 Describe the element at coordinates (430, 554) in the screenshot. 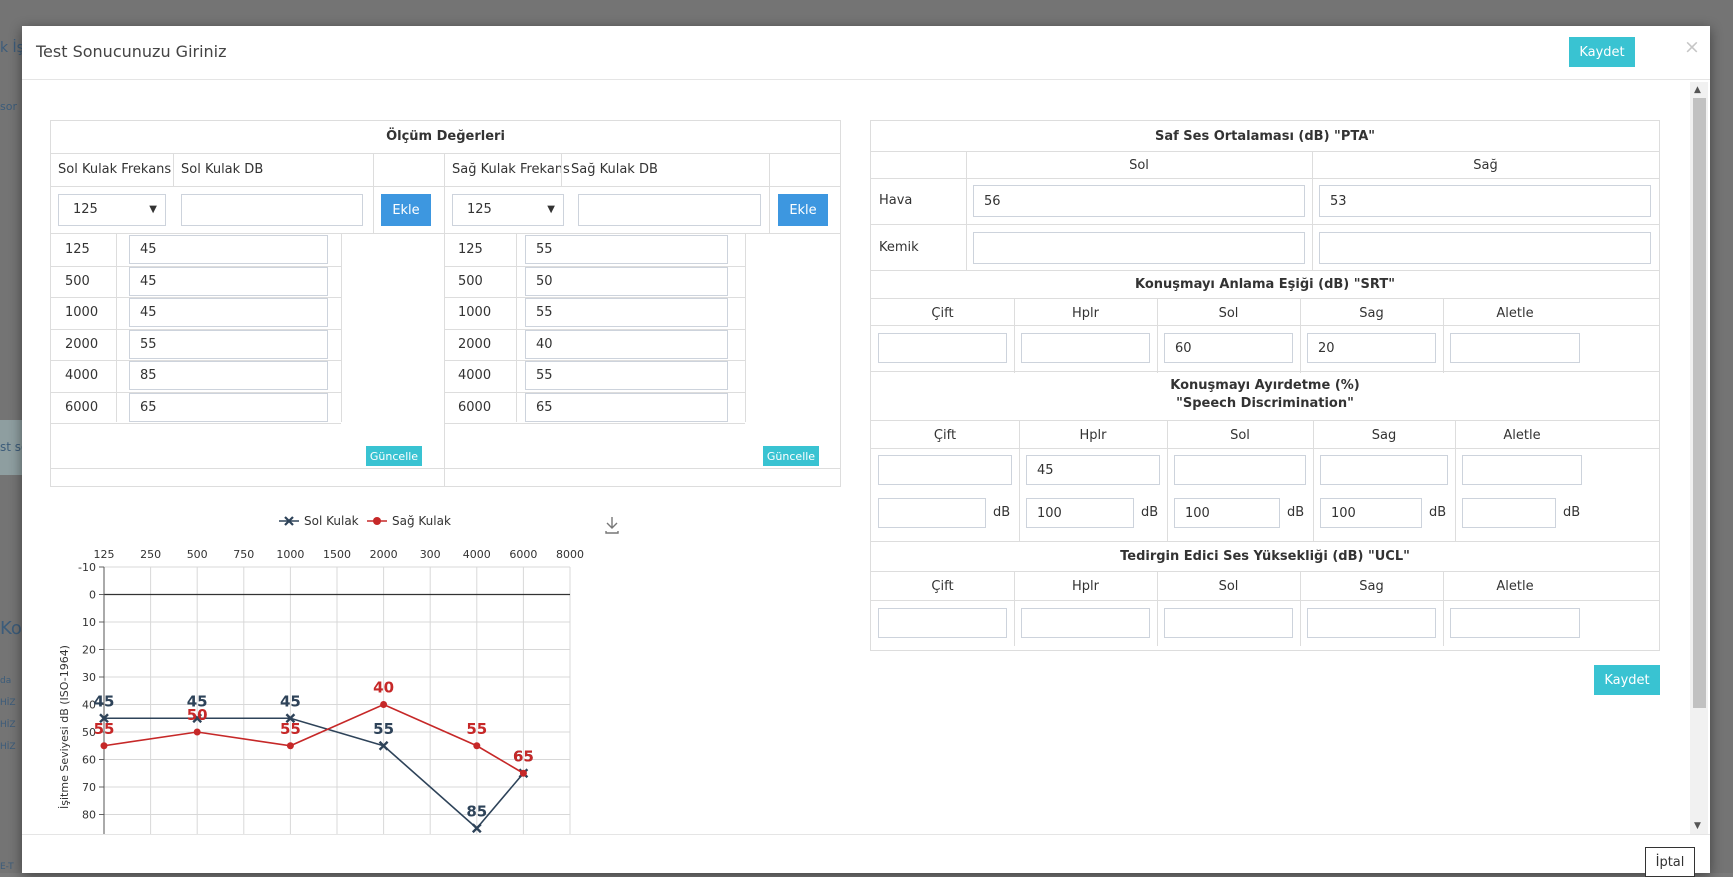

I see `x-tick-label: 300` at that location.